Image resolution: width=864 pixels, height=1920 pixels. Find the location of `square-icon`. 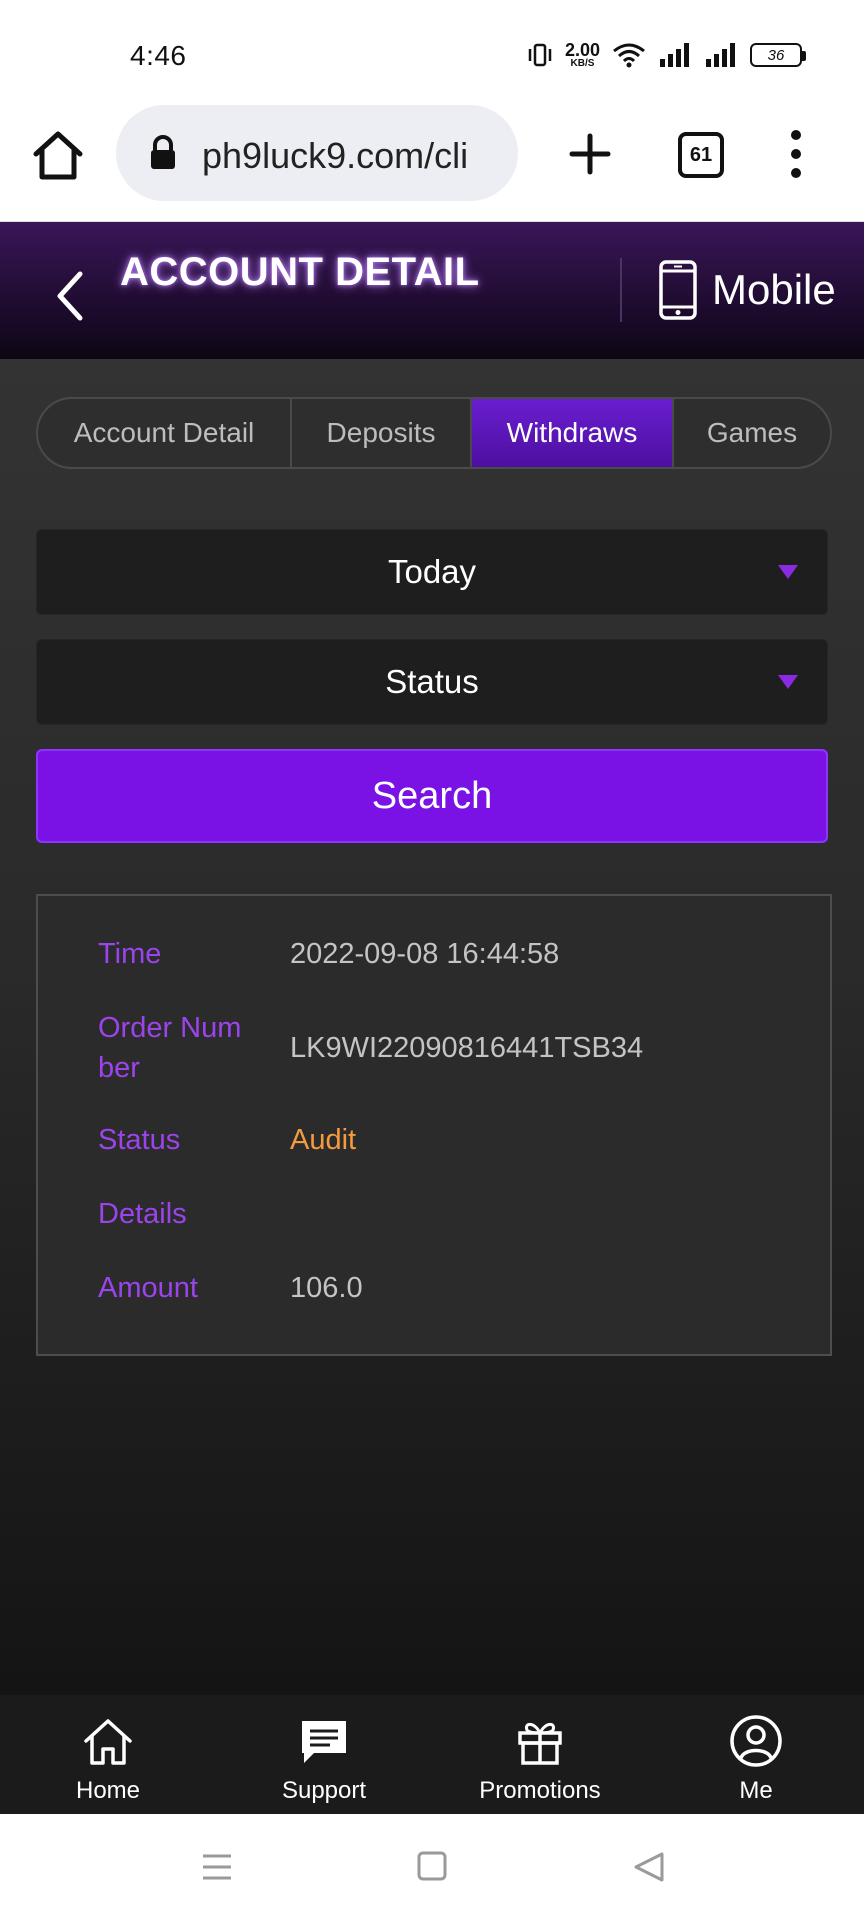

square-icon is located at coordinates (432, 1866).